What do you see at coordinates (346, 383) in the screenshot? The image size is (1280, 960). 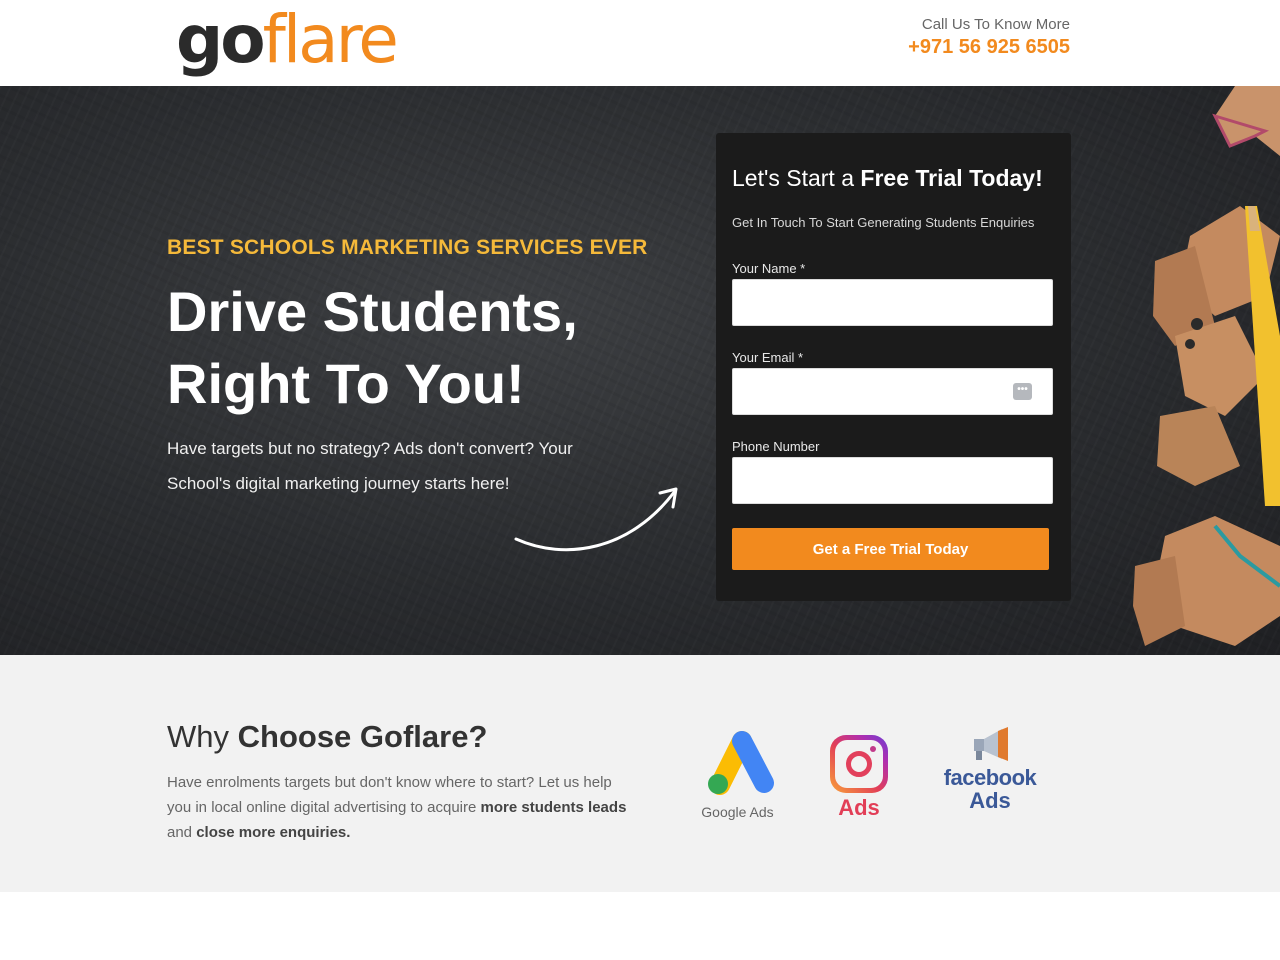 I see `headline-line-2: Right To You!` at bounding box center [346, 383].